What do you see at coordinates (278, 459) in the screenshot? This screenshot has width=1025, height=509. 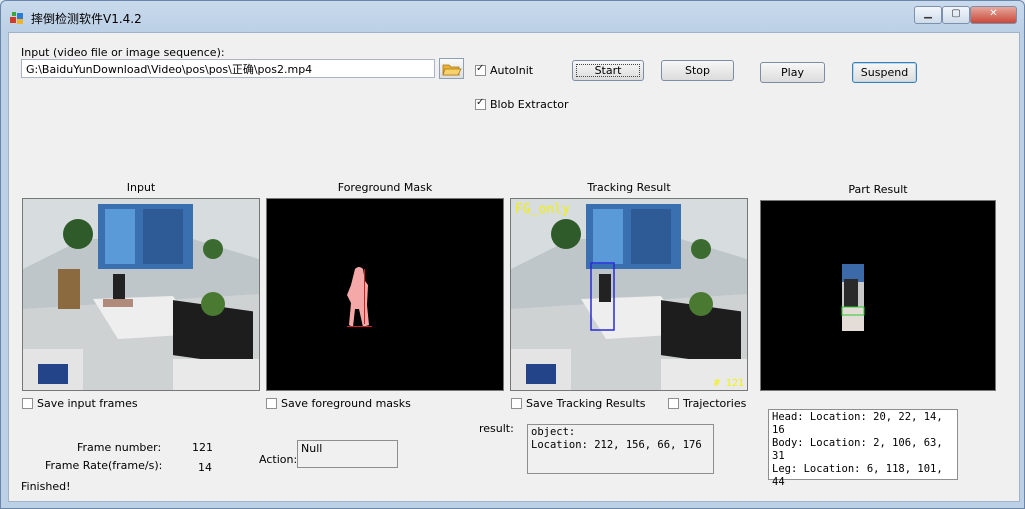 I see `action-label: Action:` at bounding box center [278, 459].